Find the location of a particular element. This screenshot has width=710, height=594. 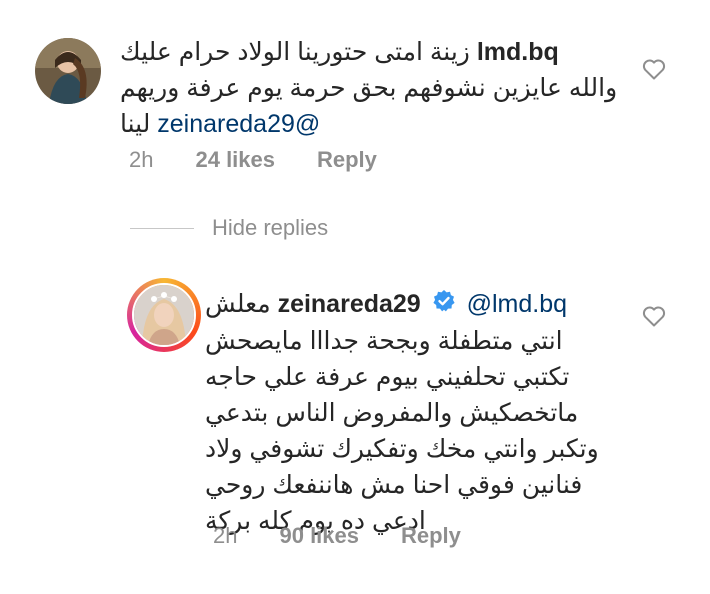

comment-text-line: لينا is located at coordinates (135, 124).